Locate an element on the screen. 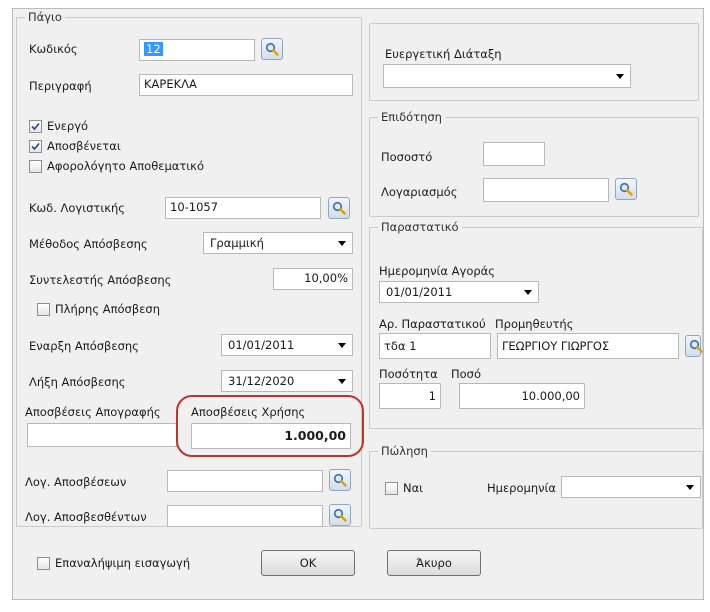  sale-yes-label: Ναι is located at coordinates (413, 488).